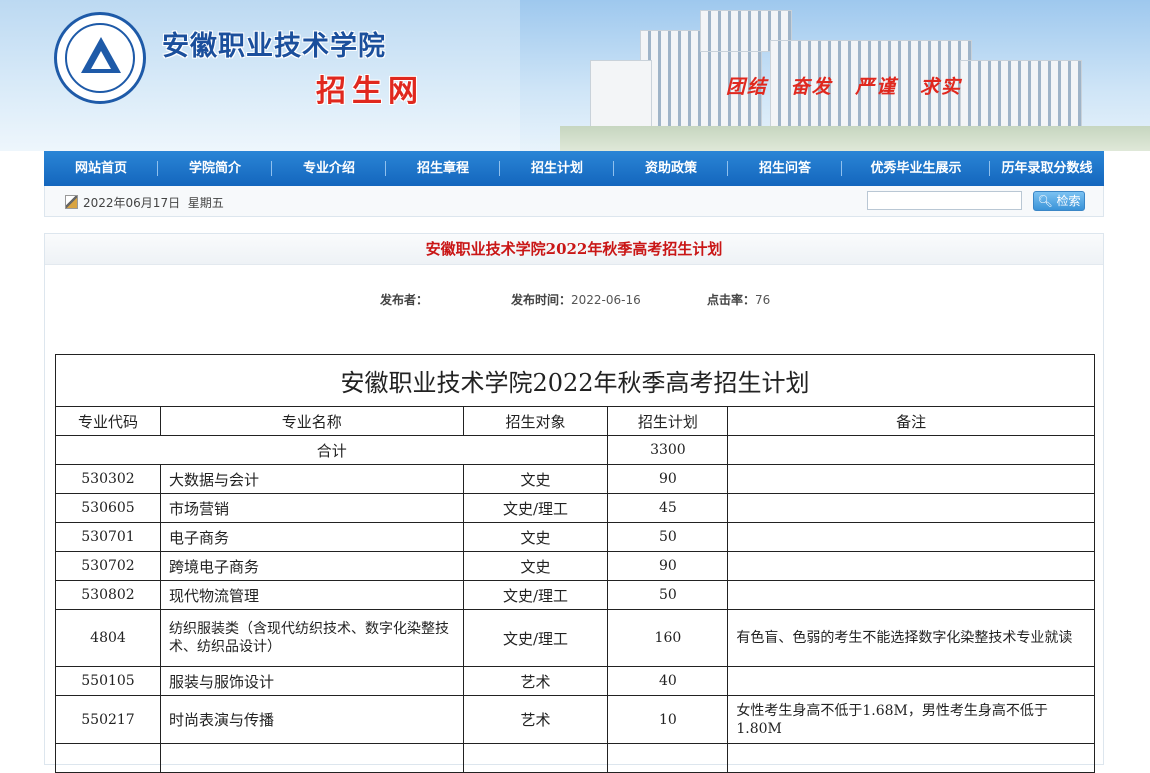 This screenshot has width=1150, height=773. What do you see at coordinates (747, 87) in the screenshot?
I see `motto-word: 团结` at bounding box center [747, 87].